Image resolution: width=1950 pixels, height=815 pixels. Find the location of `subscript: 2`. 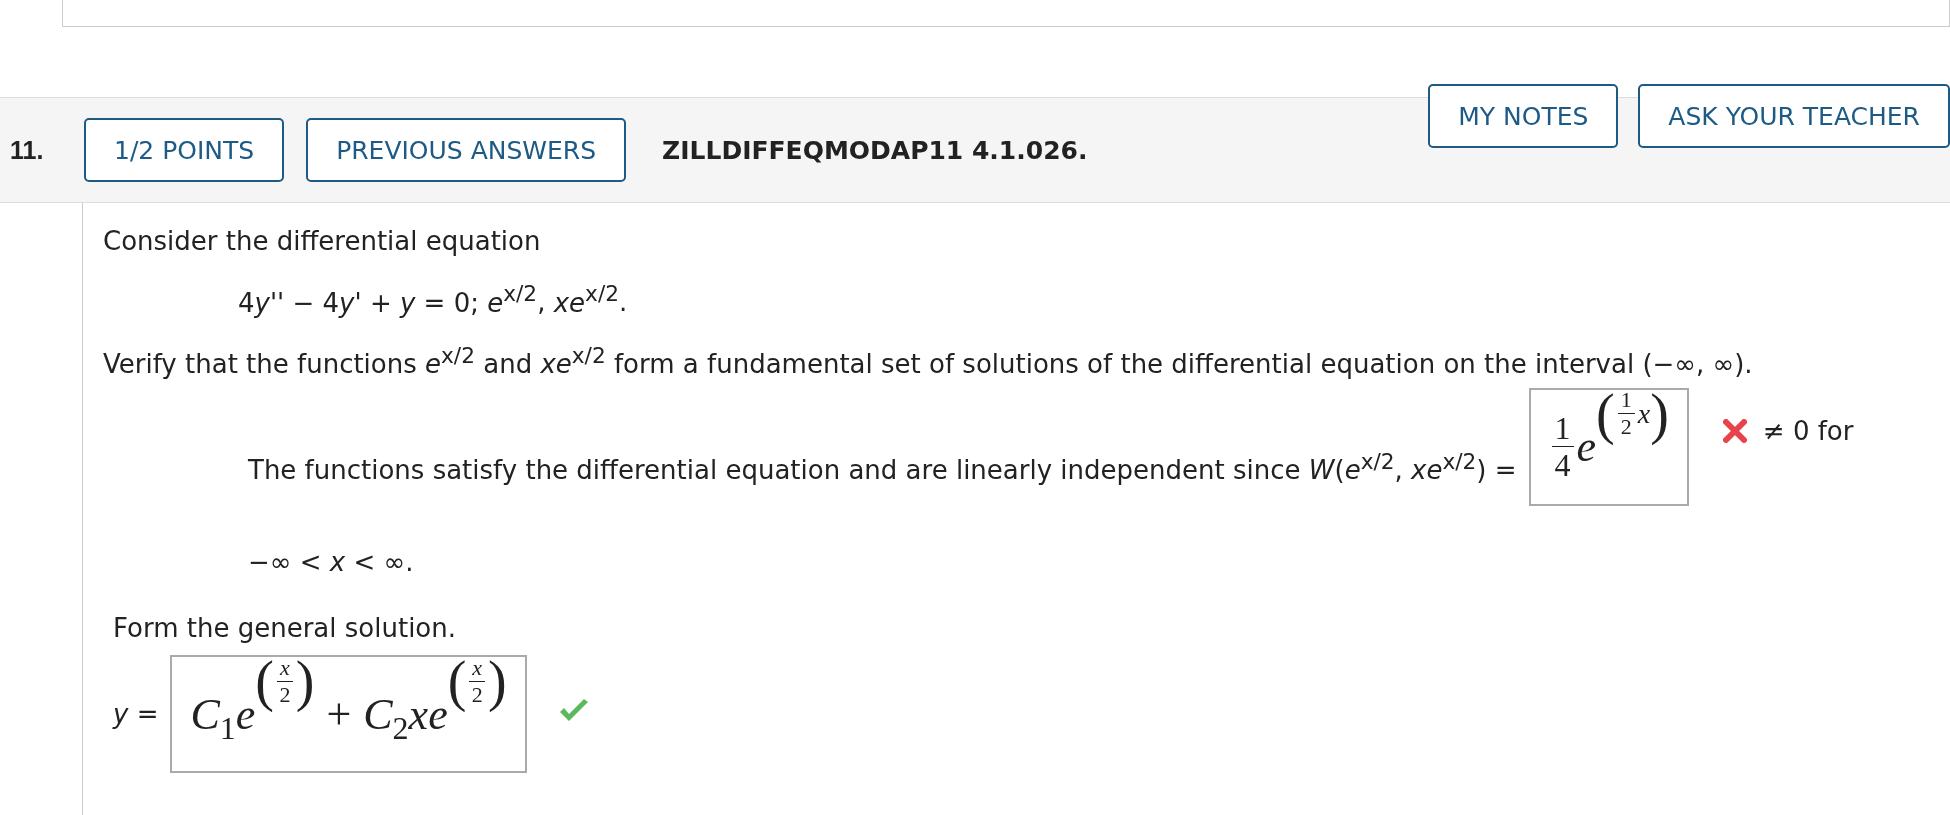

subscript: 2 is located at coordinates (400, 728).